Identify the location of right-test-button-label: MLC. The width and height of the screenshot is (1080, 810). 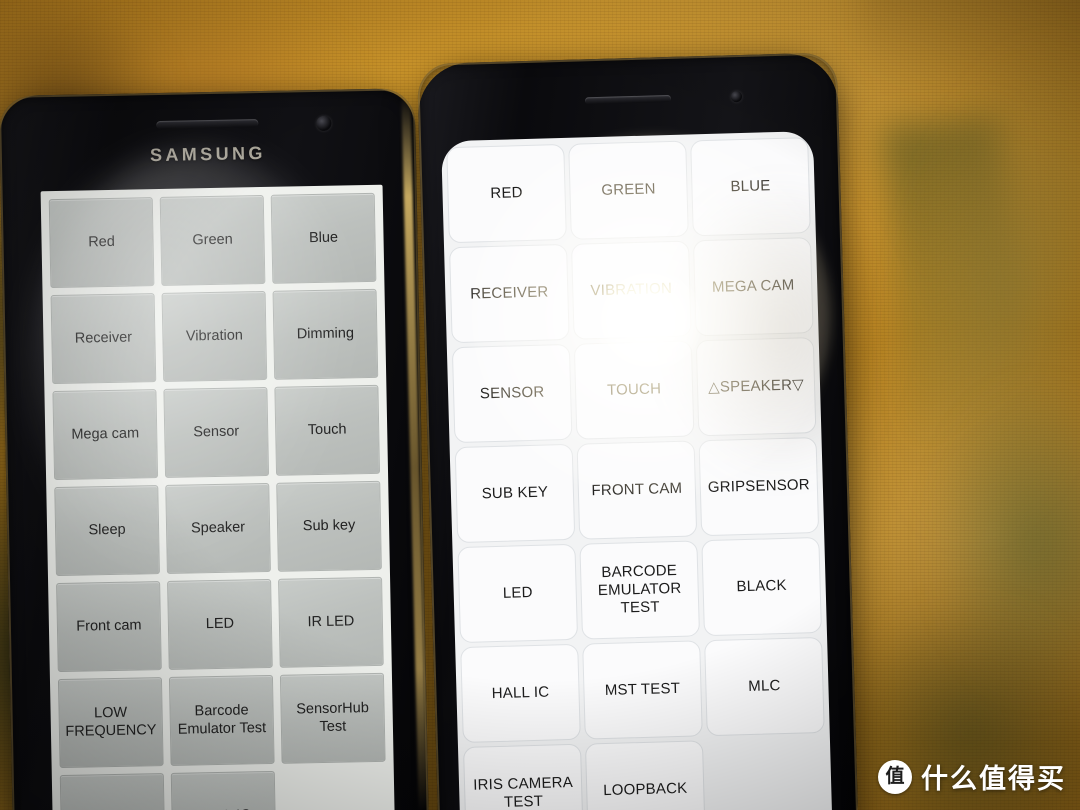
(764, 686).